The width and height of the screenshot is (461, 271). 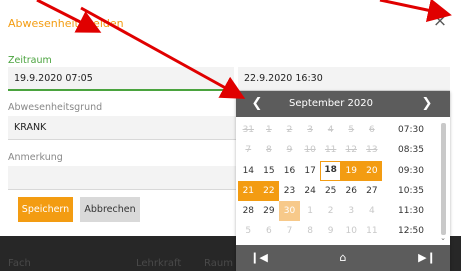 I want to click on calendar-day: 13, so click(x=372, y=150).